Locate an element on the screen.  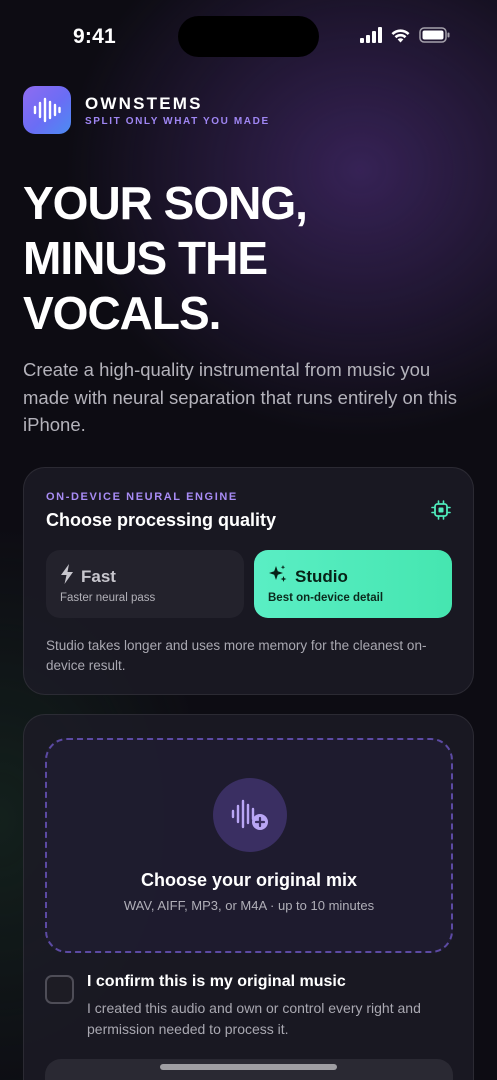
status-time: 9:41 is located at coordinates (94, 36).